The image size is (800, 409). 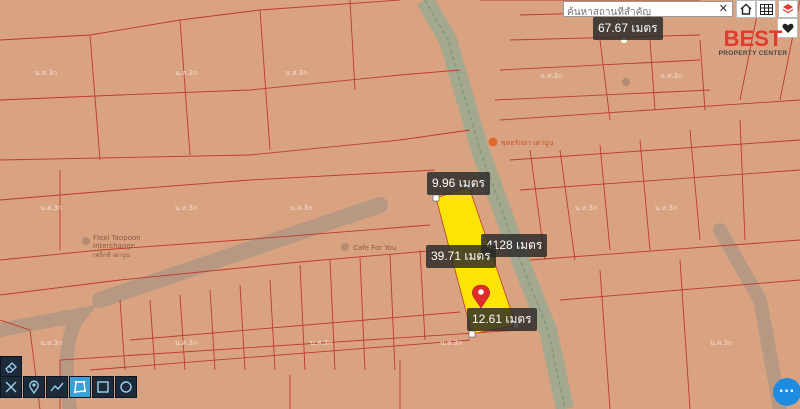 I want to click on close-icon: ✕, so click(x=723, y=9).